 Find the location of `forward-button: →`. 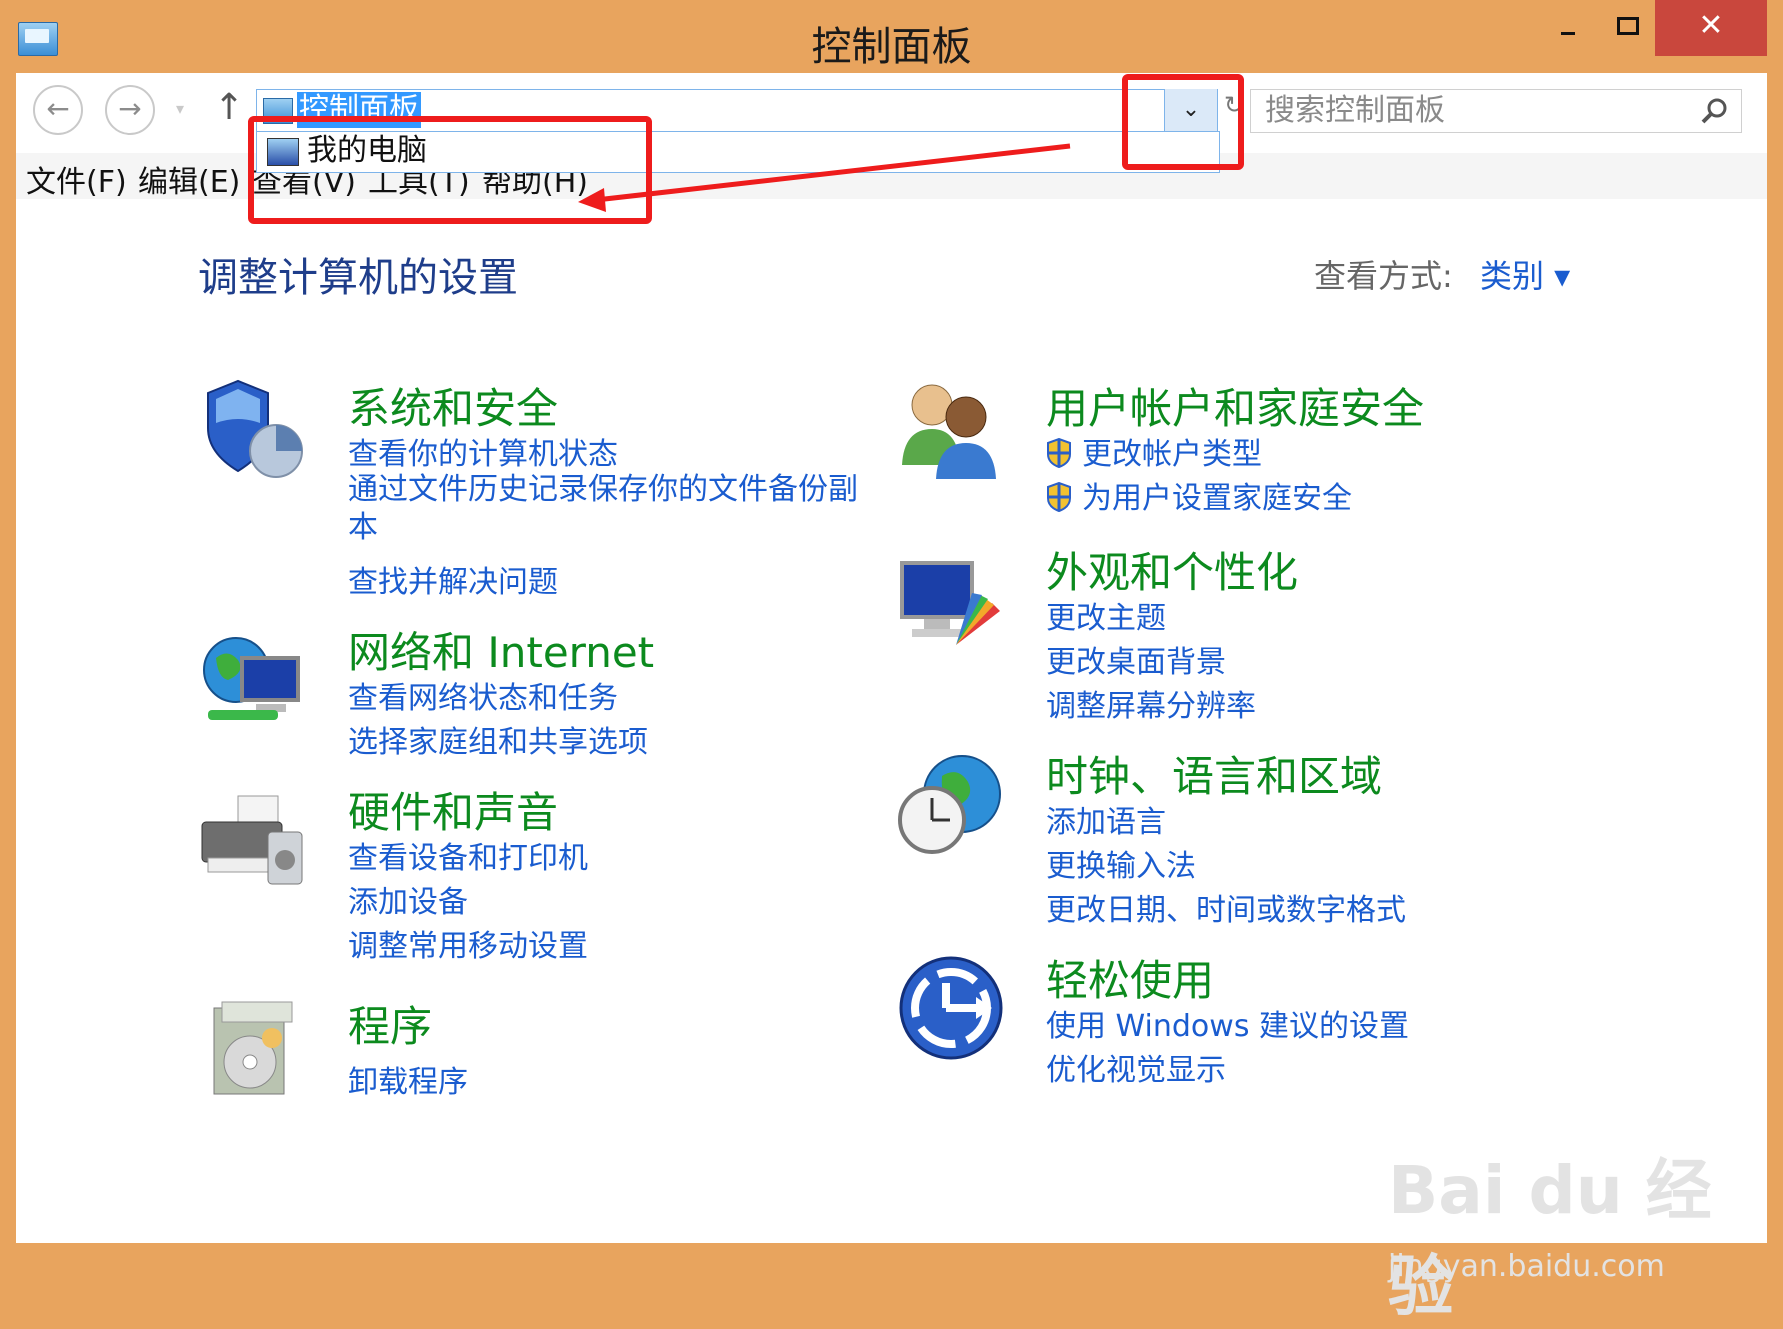

forward-button: → is located at coordinates (130, 110).